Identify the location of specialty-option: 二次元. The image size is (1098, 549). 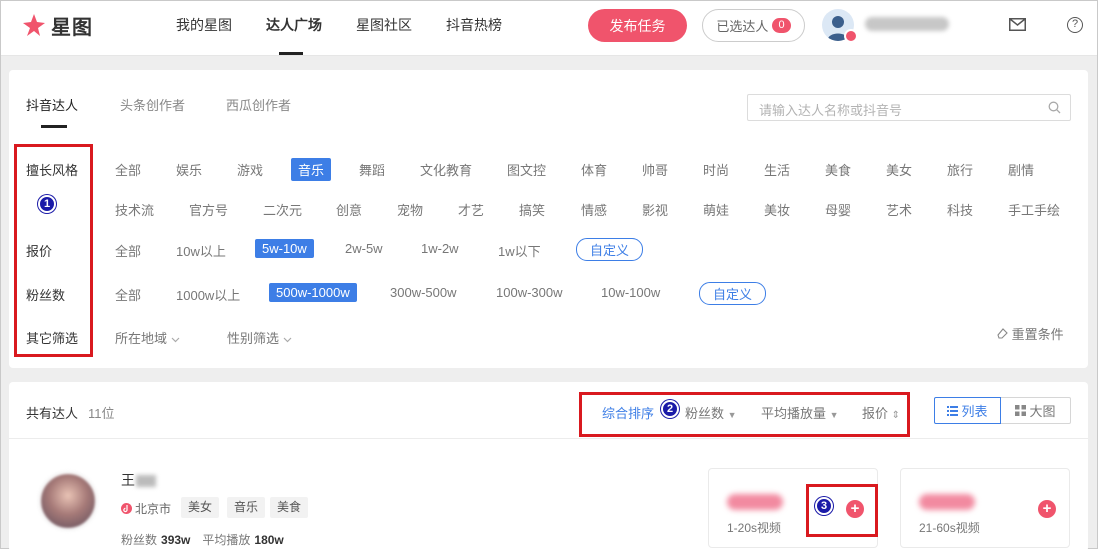
(282, 209).